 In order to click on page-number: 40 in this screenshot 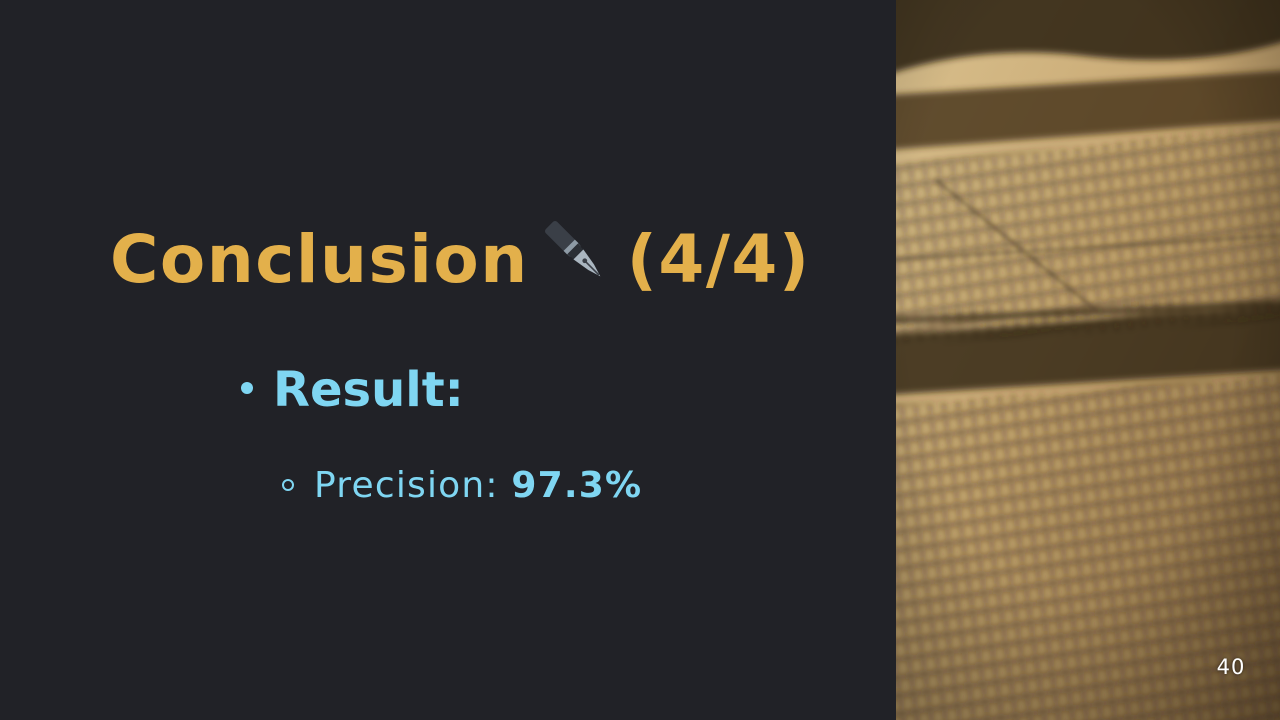, I will do `click(1231, 667)`.